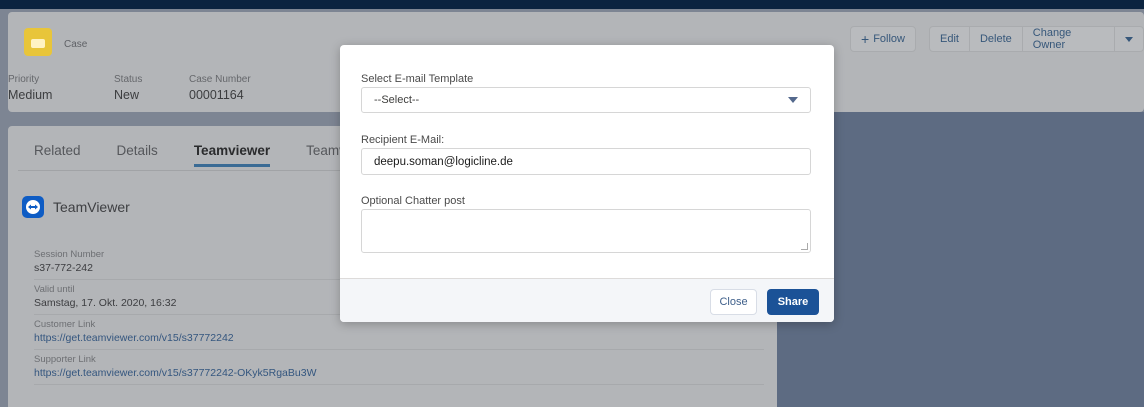  What do you see at coordinates (397, 100) in the screenshot?
I see `template-select-value: --Select--` at bounding box center [397, 100].